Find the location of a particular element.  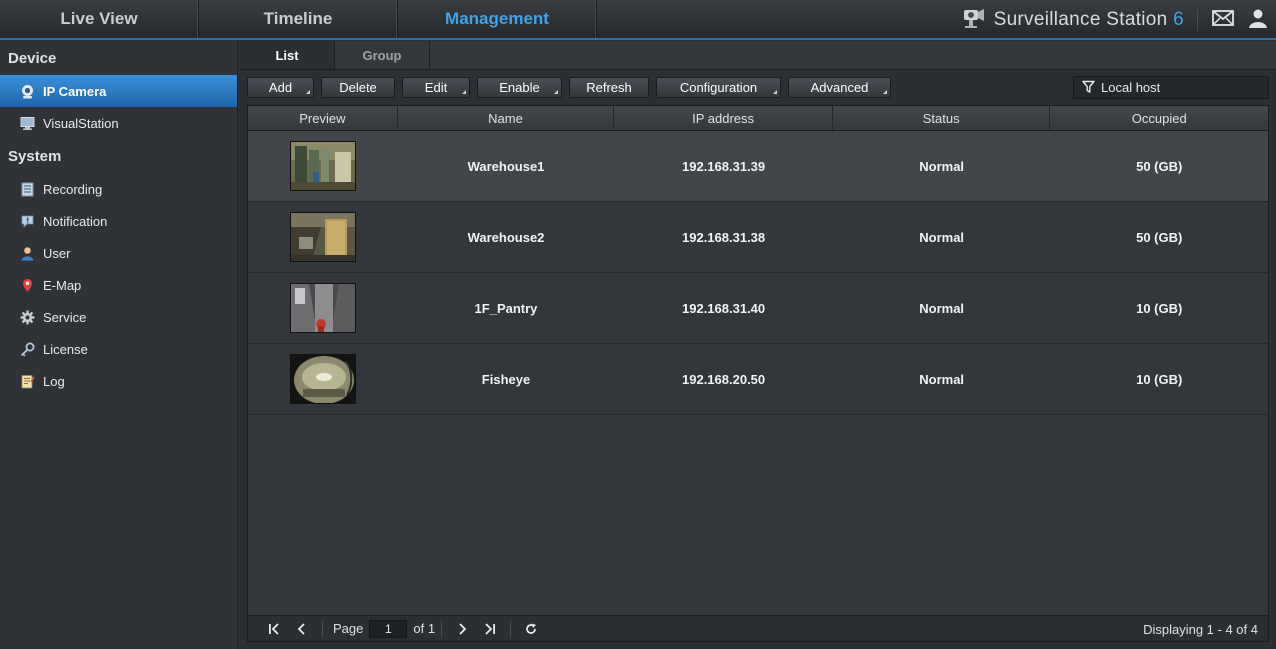

sidebar-item-service: Service is located at coordinates (118, 317).